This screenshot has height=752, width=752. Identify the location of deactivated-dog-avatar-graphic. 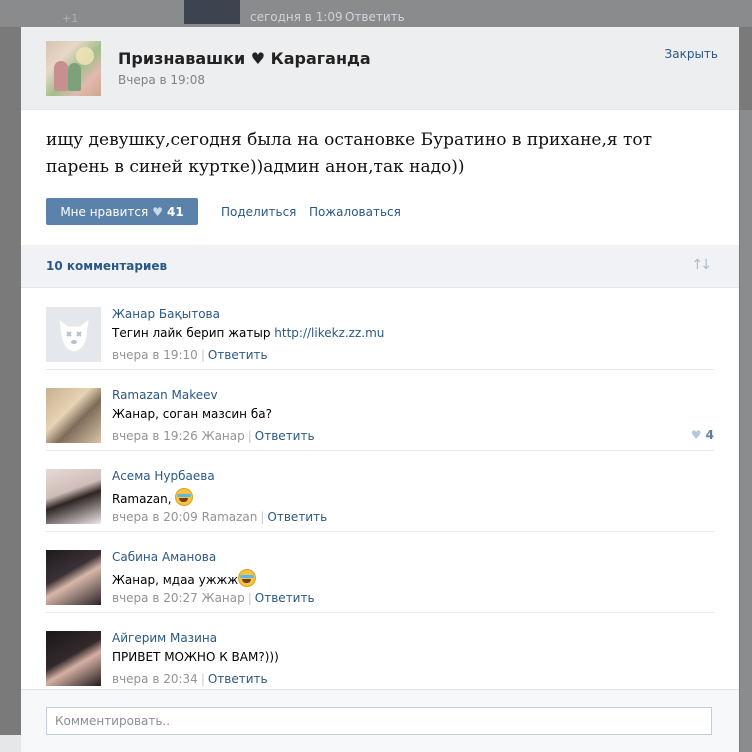
(73, 335).